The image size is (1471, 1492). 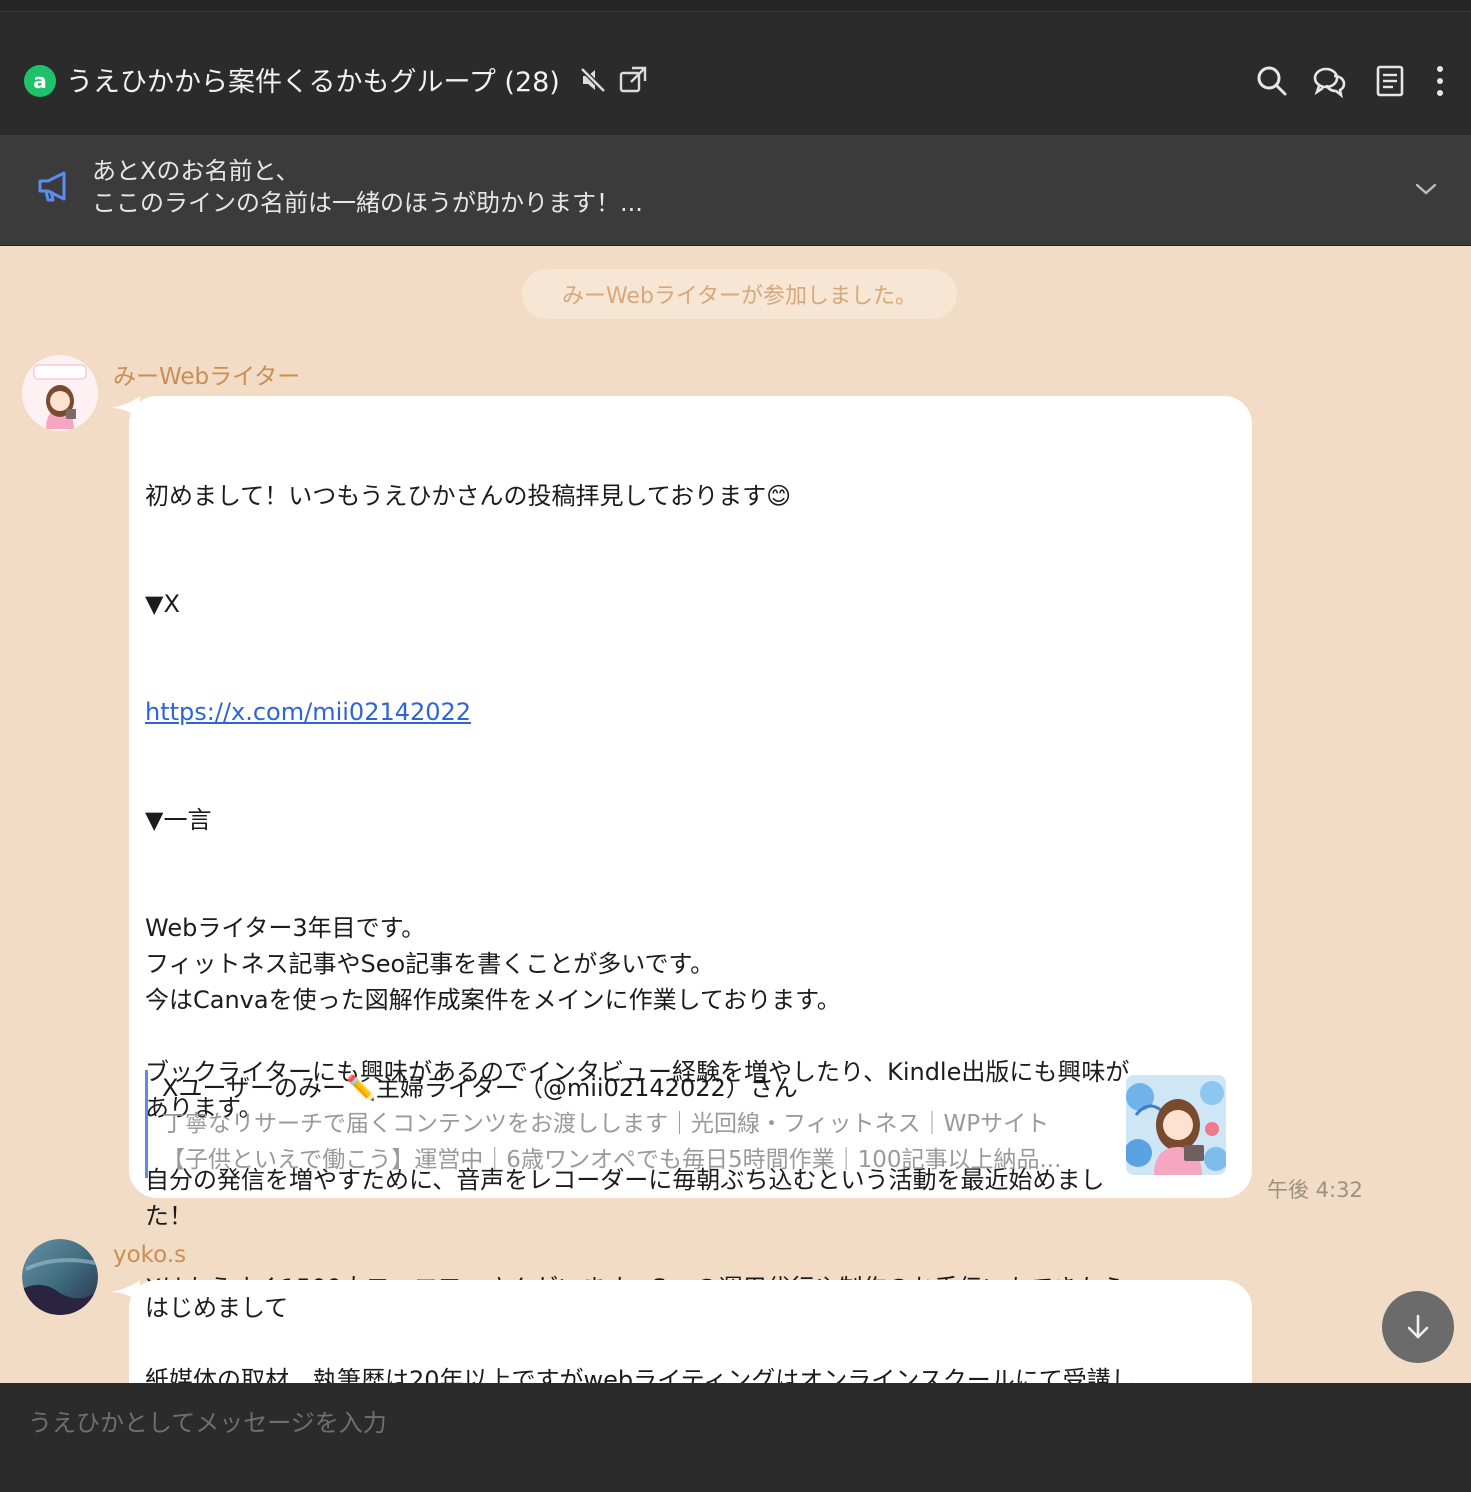 What do you see at coordinates (308, 712) in the screenshot?
I see `profile-link: https://x.com/mii02142022` at bounding box center [308, 712].